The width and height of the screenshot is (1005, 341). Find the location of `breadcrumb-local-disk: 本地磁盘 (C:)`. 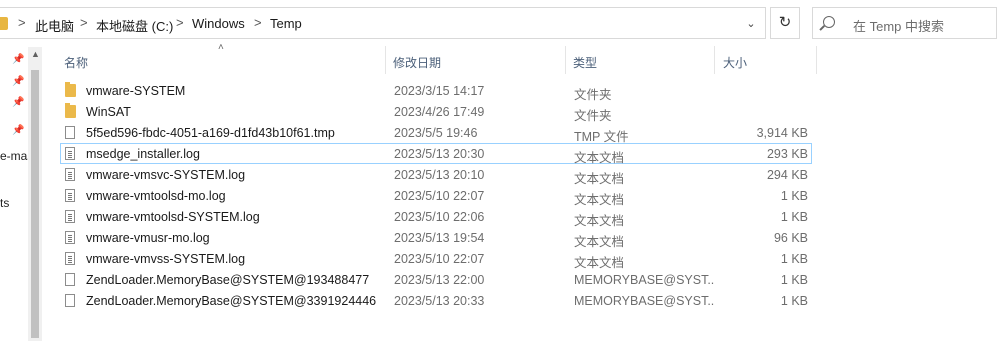

breadcrumb-local-disk: 本地磁盘 (C:) is located at coordinates (134, 25).